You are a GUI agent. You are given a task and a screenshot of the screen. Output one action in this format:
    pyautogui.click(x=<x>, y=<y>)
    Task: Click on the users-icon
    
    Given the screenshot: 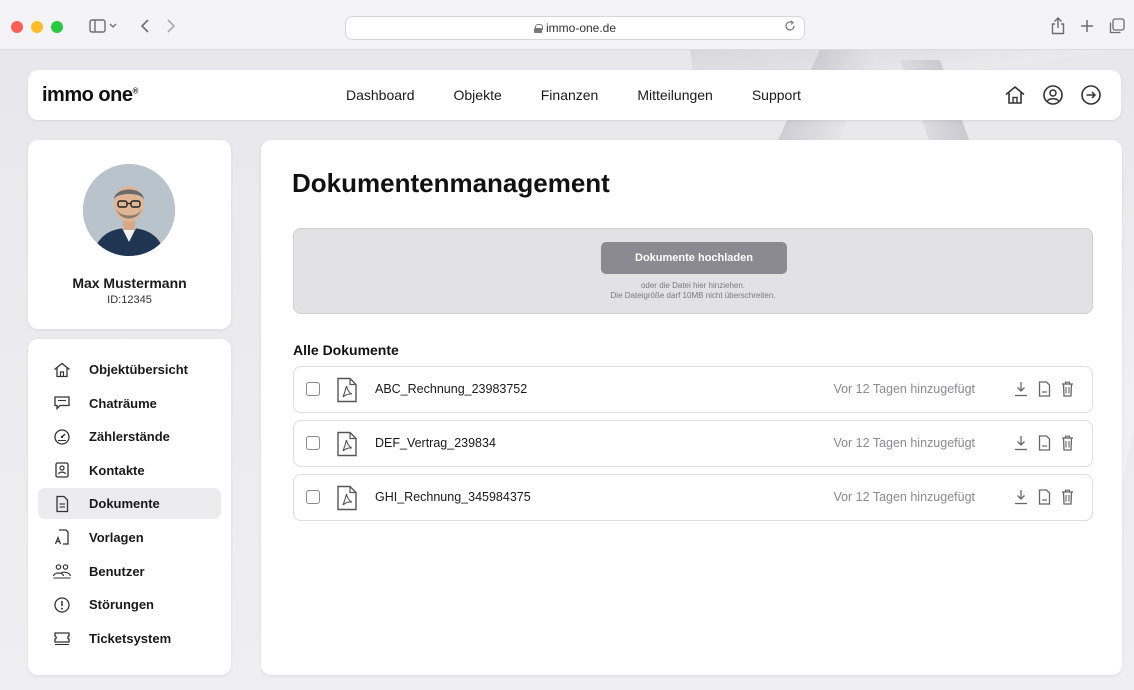 What is the action you would take?
    pyautogui.click(x=62, y=571)
    